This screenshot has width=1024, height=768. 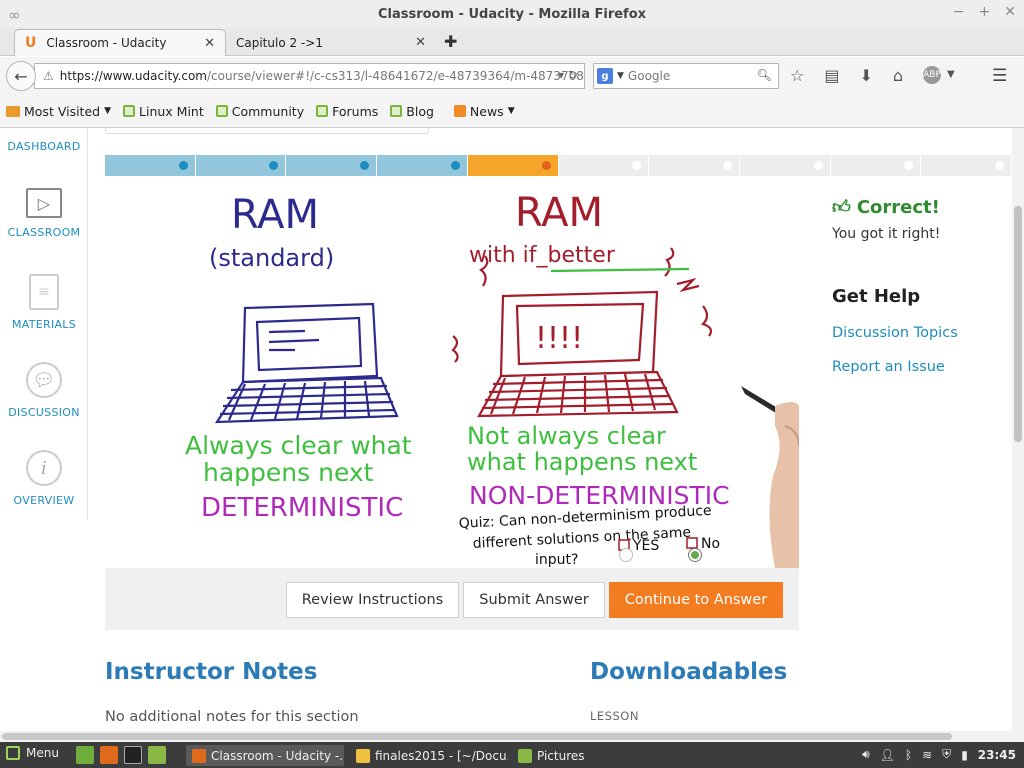 I want to click on bookmark-label: Forums, so click(x=355, y=111).